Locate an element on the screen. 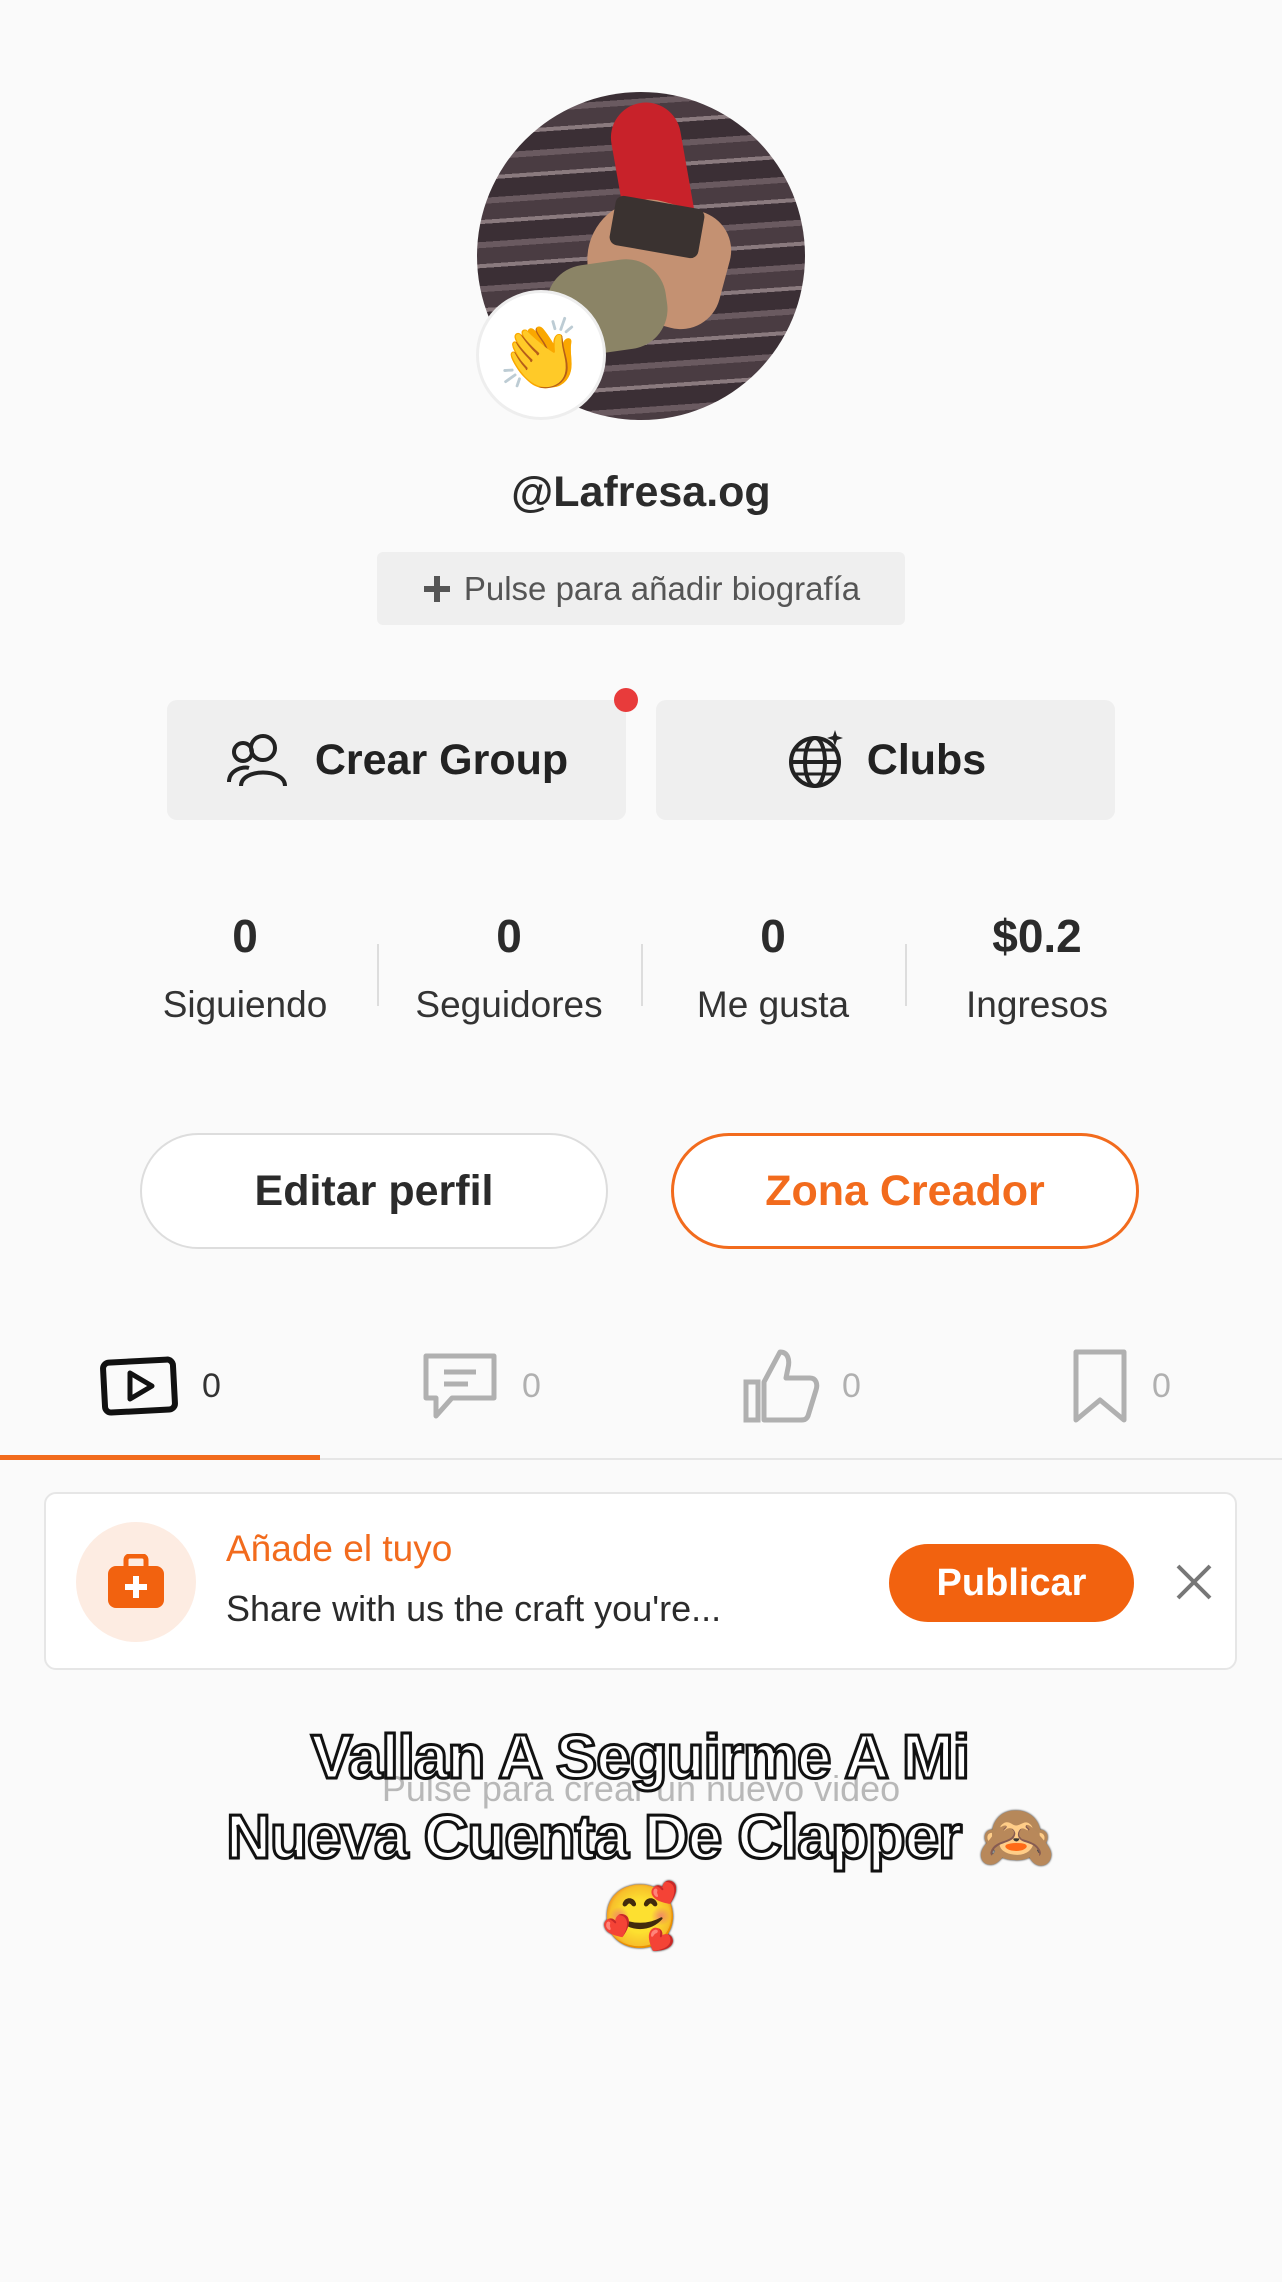 This screenshot has width=1282, height=2282. stat-followers: 0 Seguidores is located at coordinates (509, 966).